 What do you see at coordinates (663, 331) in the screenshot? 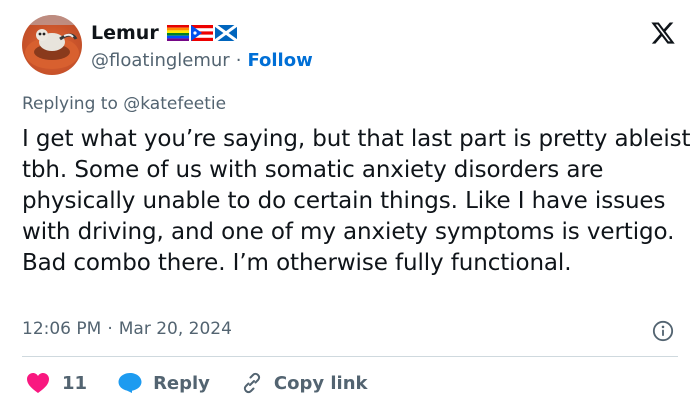
I see `info-icon` at bounding box center [663, 331].